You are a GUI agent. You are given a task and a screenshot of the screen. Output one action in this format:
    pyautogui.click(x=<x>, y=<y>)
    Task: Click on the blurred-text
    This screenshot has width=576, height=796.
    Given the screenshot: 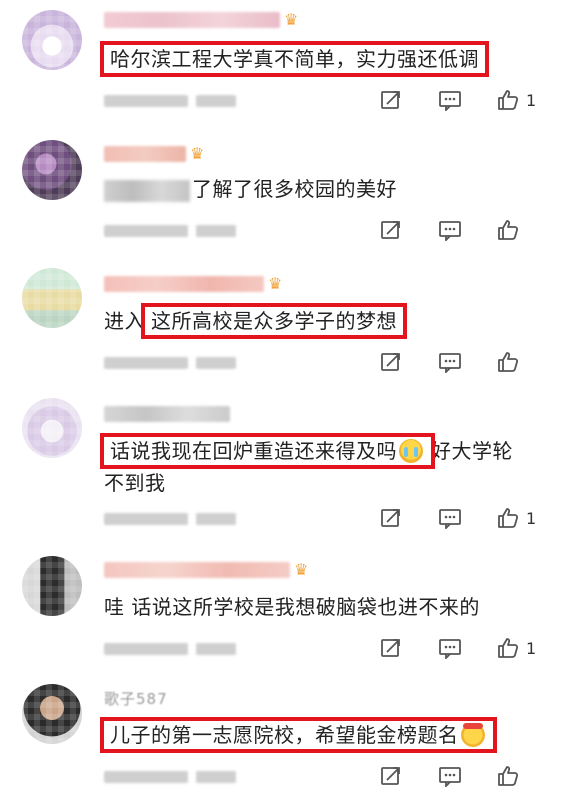 What is the action you would take?
    pyautogui.click(x=147, y=190)
    